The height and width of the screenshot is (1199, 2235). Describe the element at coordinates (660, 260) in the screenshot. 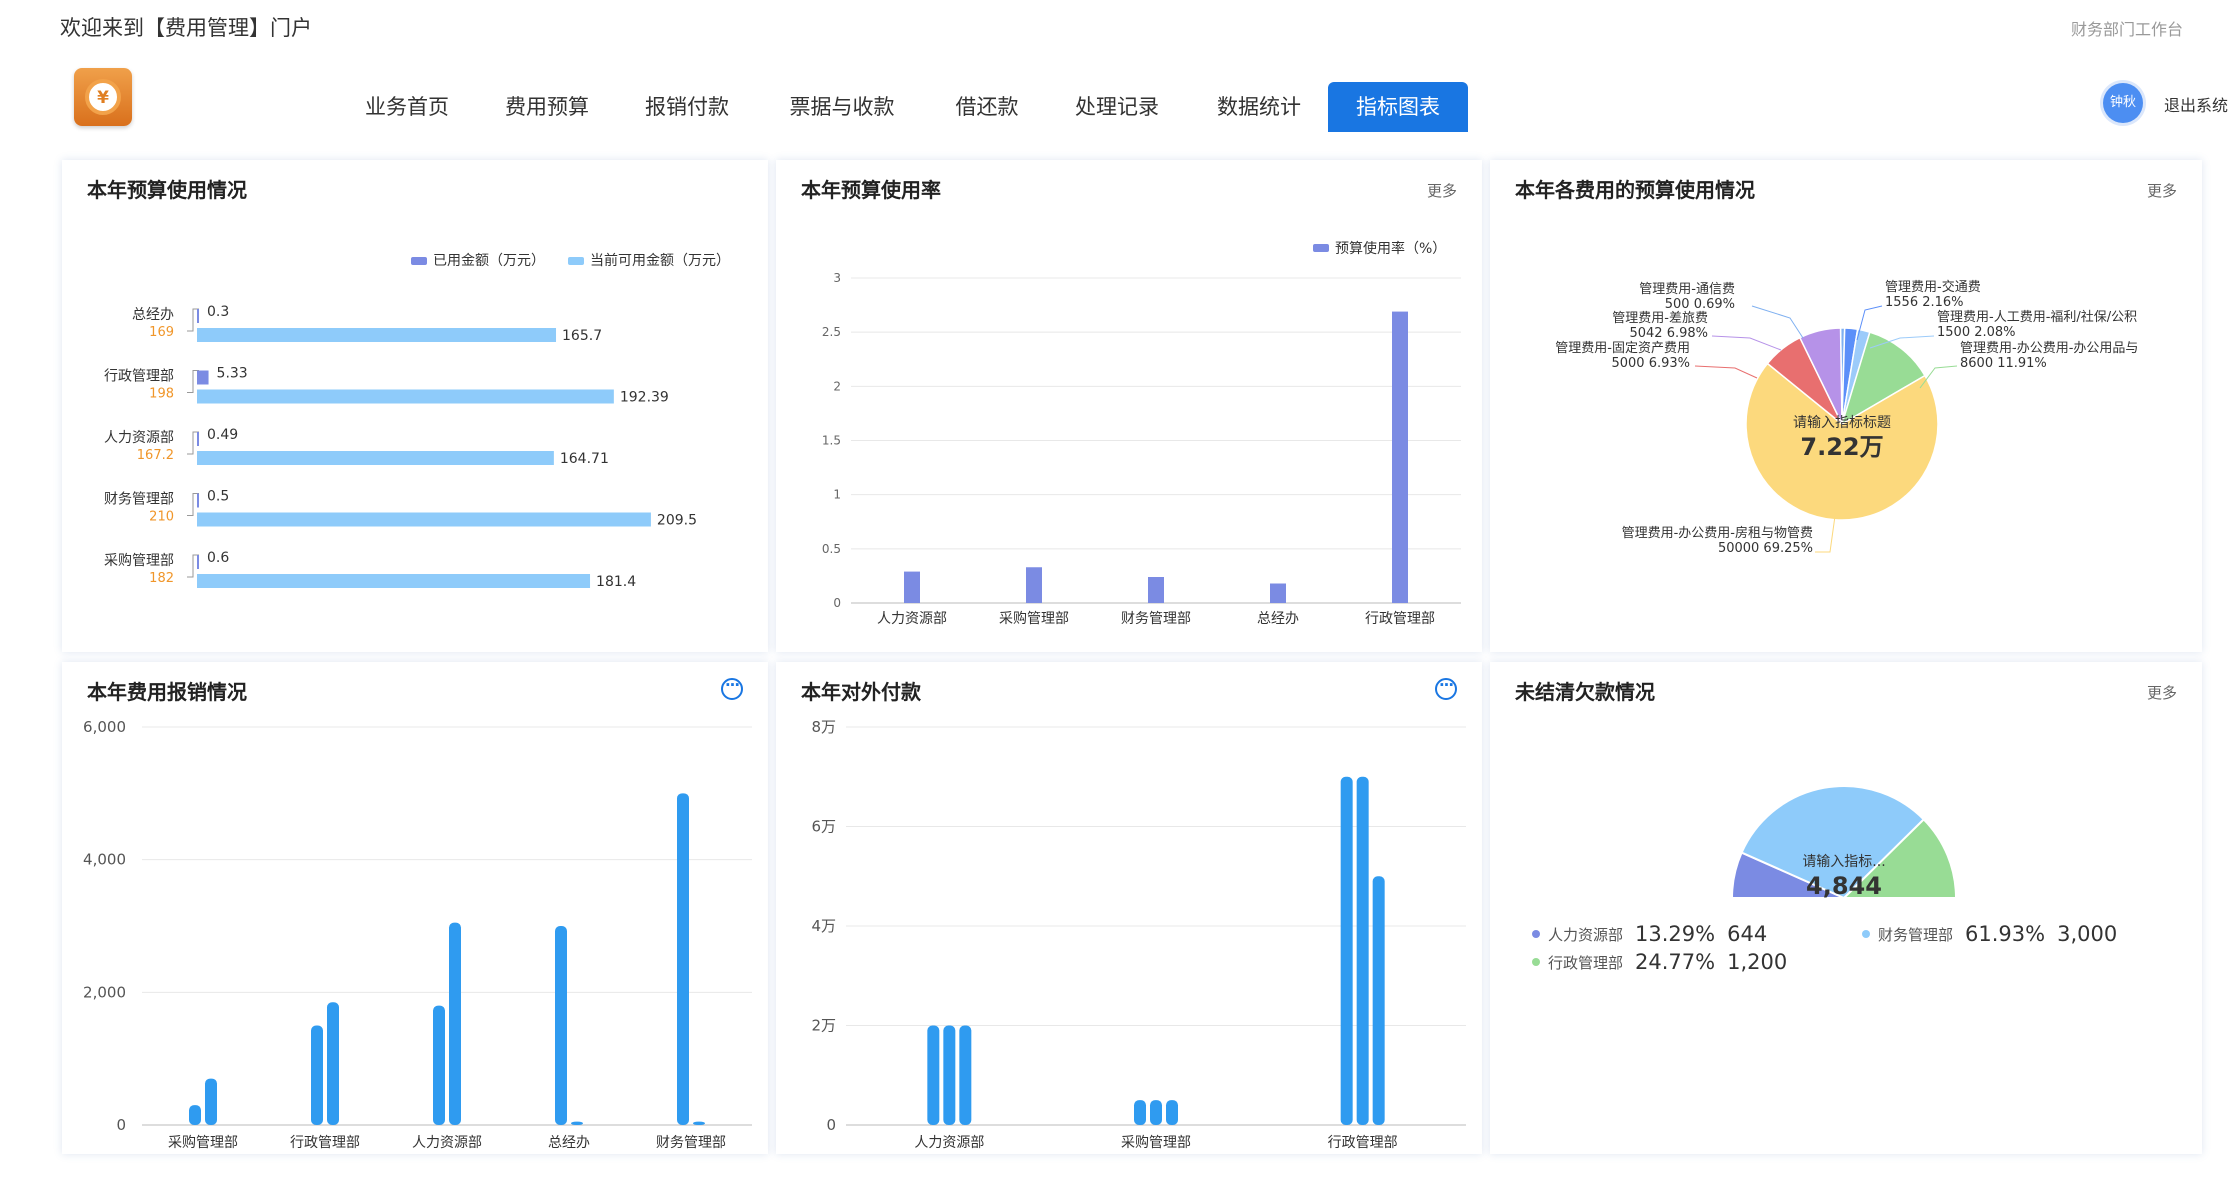

I see `legend-label: 当前可用金额（万元）` at that location.